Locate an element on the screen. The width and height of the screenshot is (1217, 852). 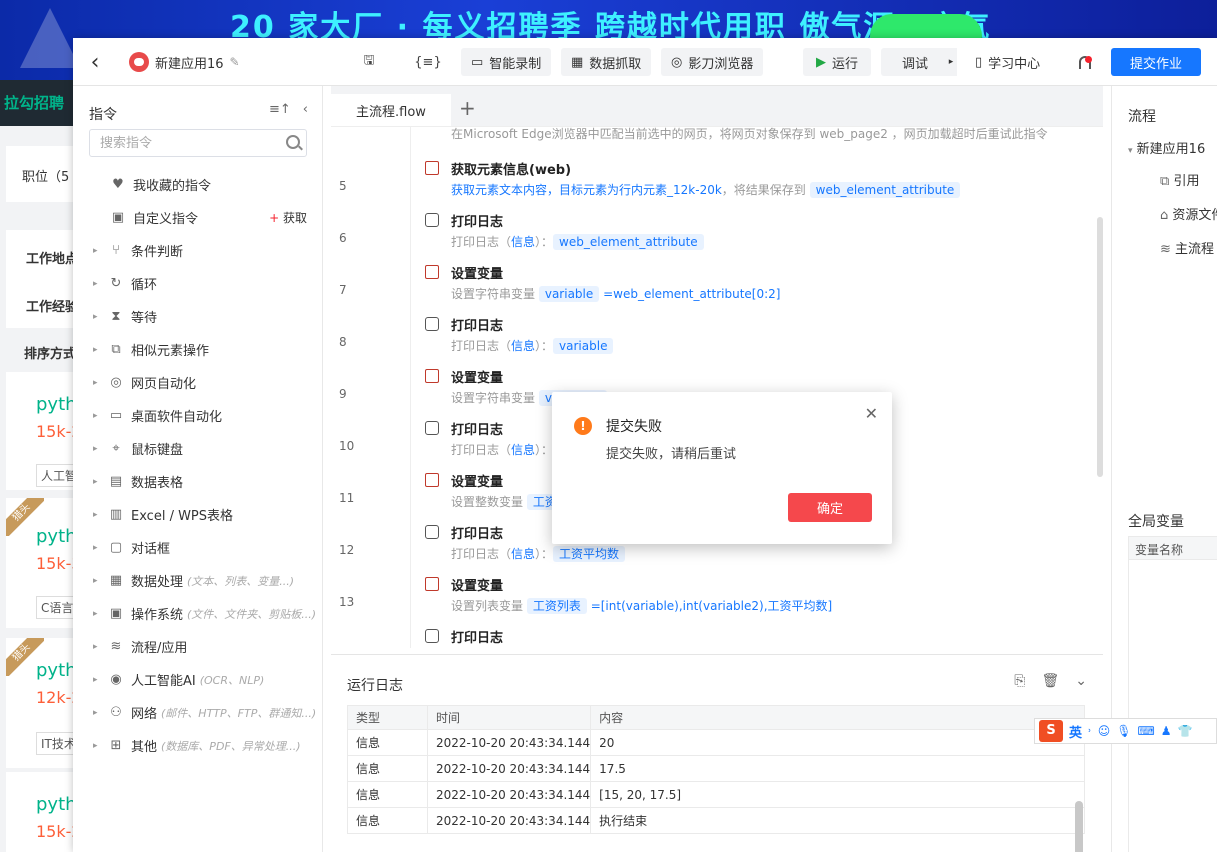
command-category: ▸ ◎ 网页自动化 is located at coordinates (198, 382).